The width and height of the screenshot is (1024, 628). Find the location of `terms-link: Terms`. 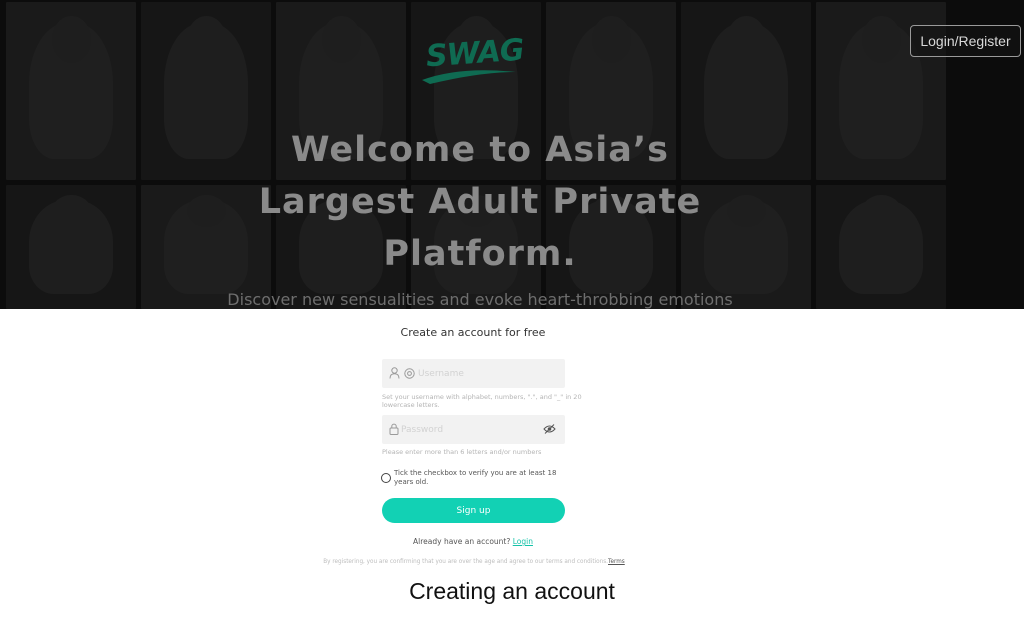

terms-link: Terms is located at coordinates (616, 562).